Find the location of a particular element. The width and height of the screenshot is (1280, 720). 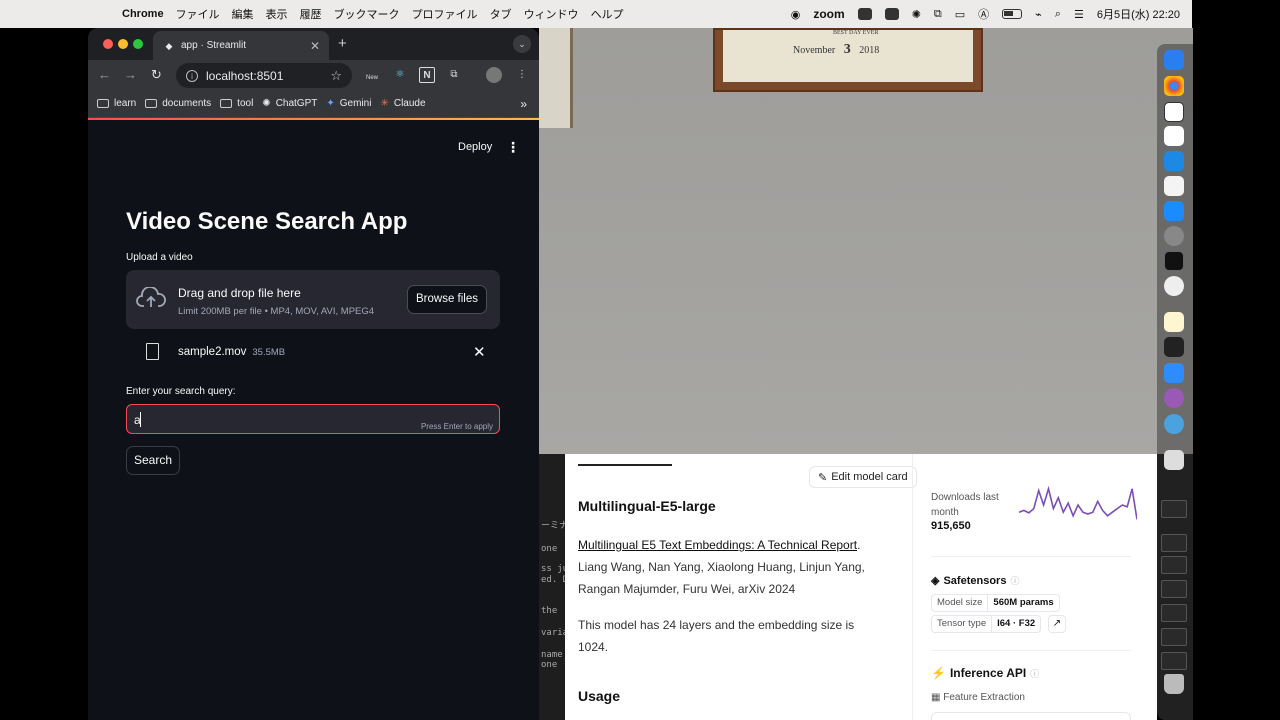

chrome-toolbar: ← → ↻ i localhost:8501 ☆ New ⚛ N ⧉ ⋮ is located at coordinates (313, 75).